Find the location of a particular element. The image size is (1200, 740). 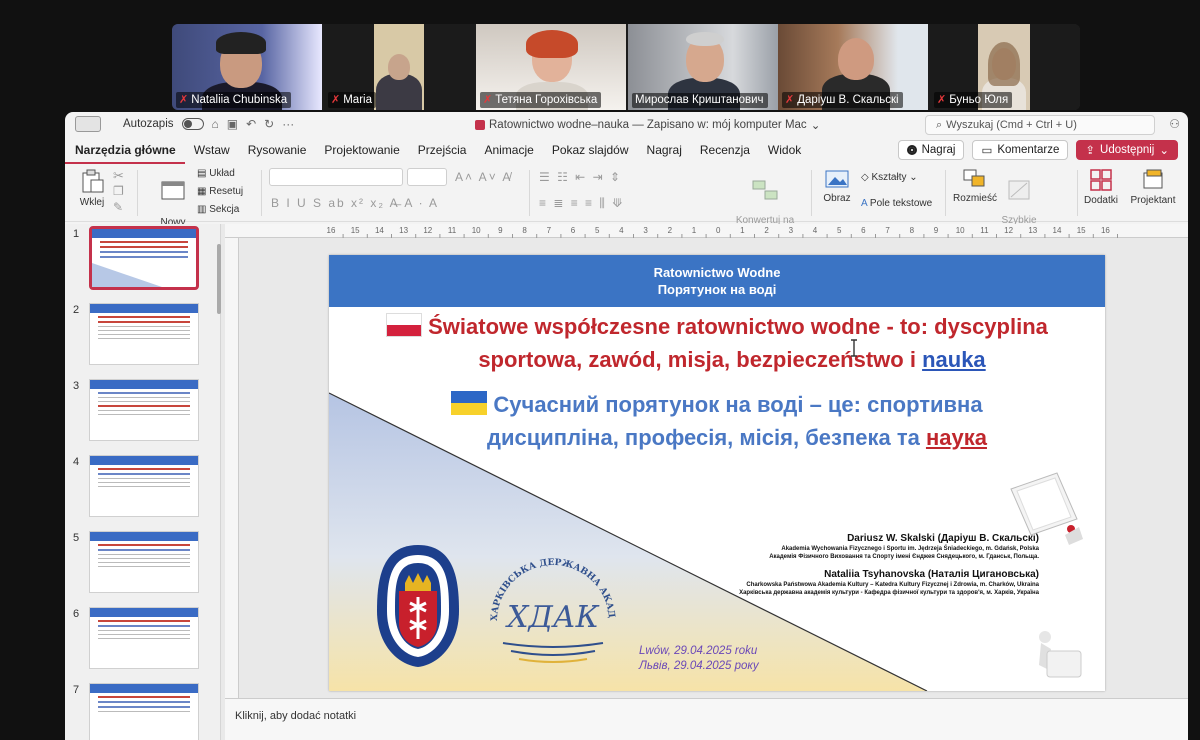

tab-draw: Rysowanie is located at coordinates (277, 151).